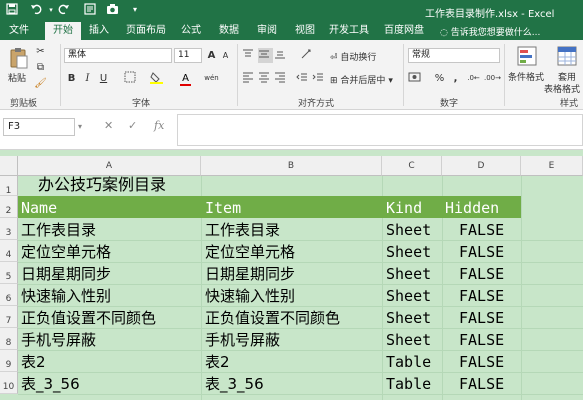  I want to click on grow-font-button: A, so click(211, 55).